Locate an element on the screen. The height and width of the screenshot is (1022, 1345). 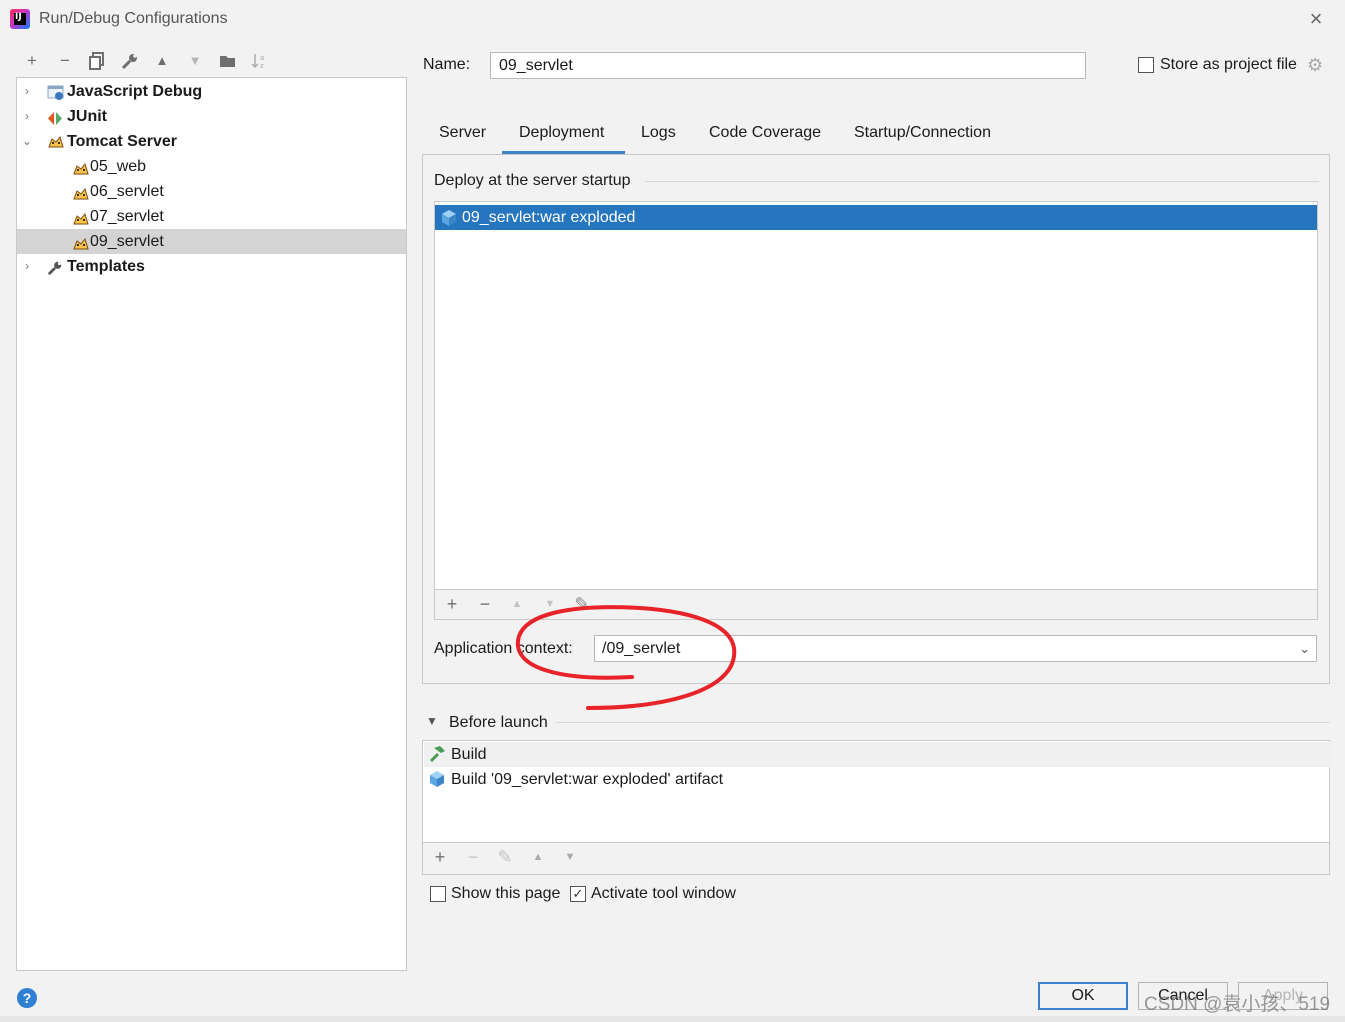
new-folder-button is located at coordinates (228, 61).